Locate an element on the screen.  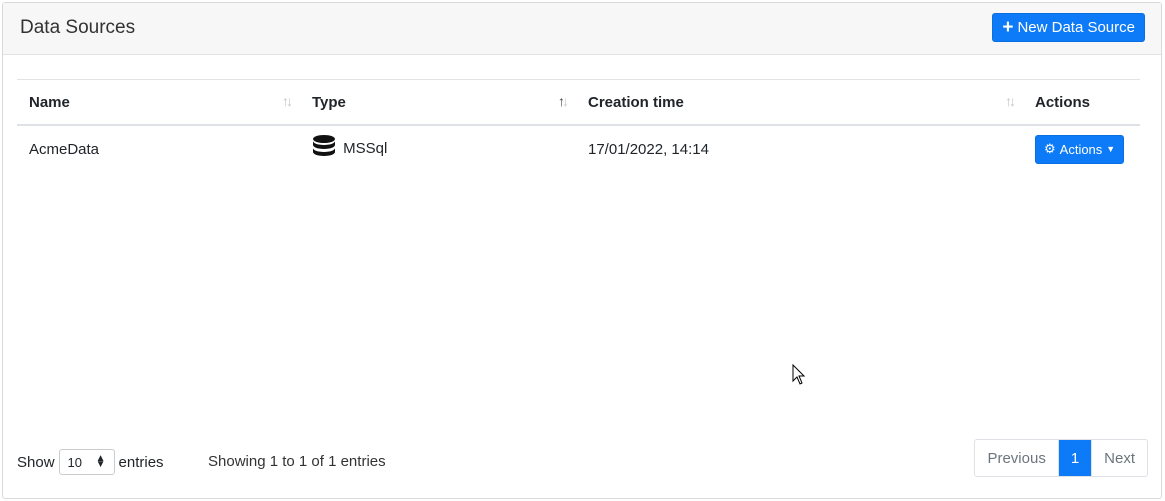
page-title: Data Sources is located at coordinates (78, 27).